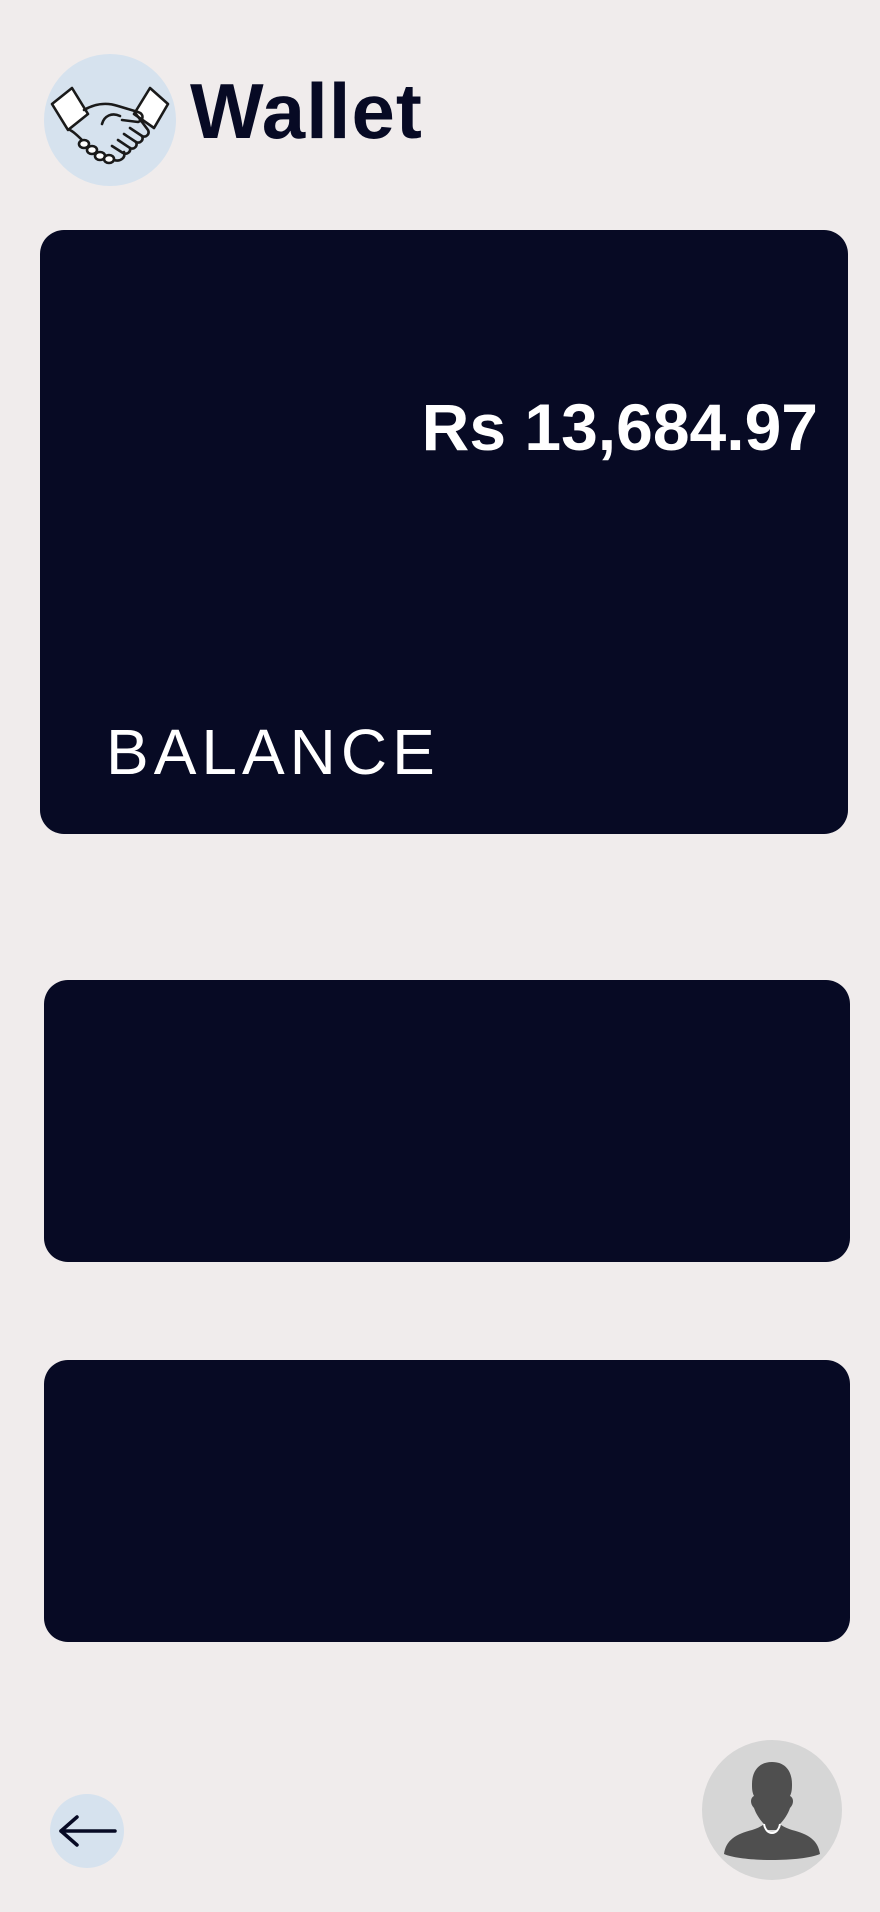 The image size is (880, 1912). What do you see at coordinates (306, 111) in the screenshot?
I see `page-title: Wallet` at bounding box center [306, 111].